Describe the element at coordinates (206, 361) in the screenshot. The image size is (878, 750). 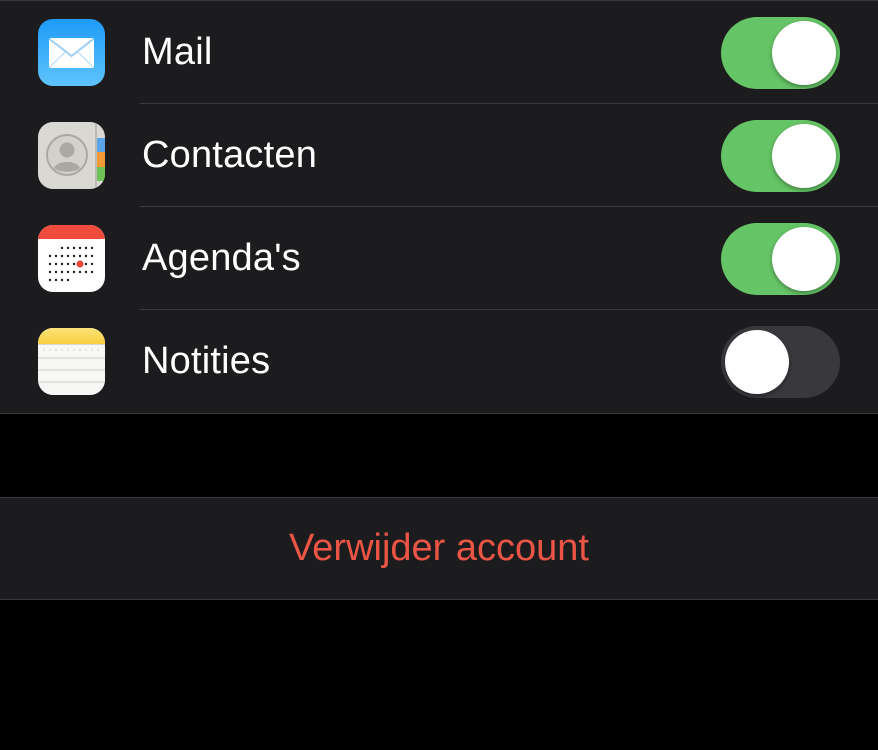
I see `sync-row-label: Notities` at that location.